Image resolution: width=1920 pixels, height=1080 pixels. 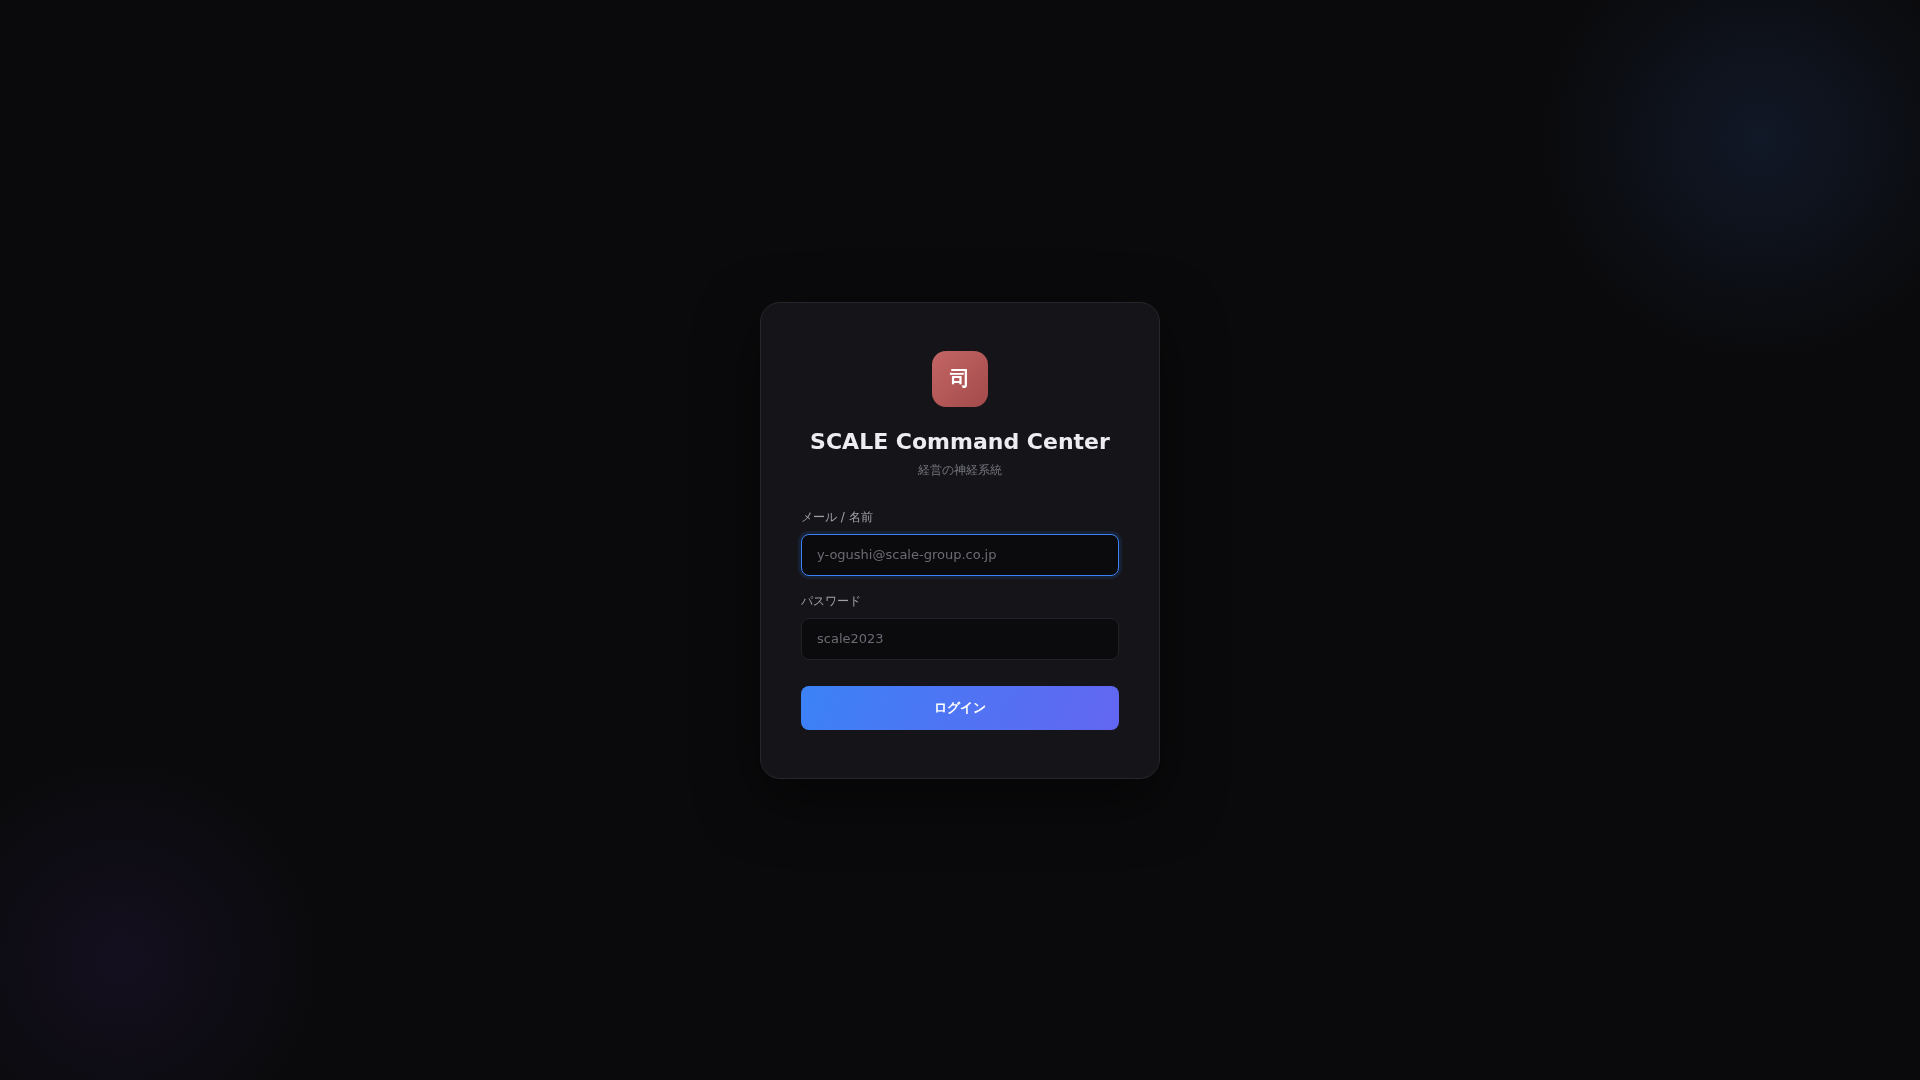 I want to click on input-field: y-ogushi@scale-group.co.jp, so click(x=960, y=554).